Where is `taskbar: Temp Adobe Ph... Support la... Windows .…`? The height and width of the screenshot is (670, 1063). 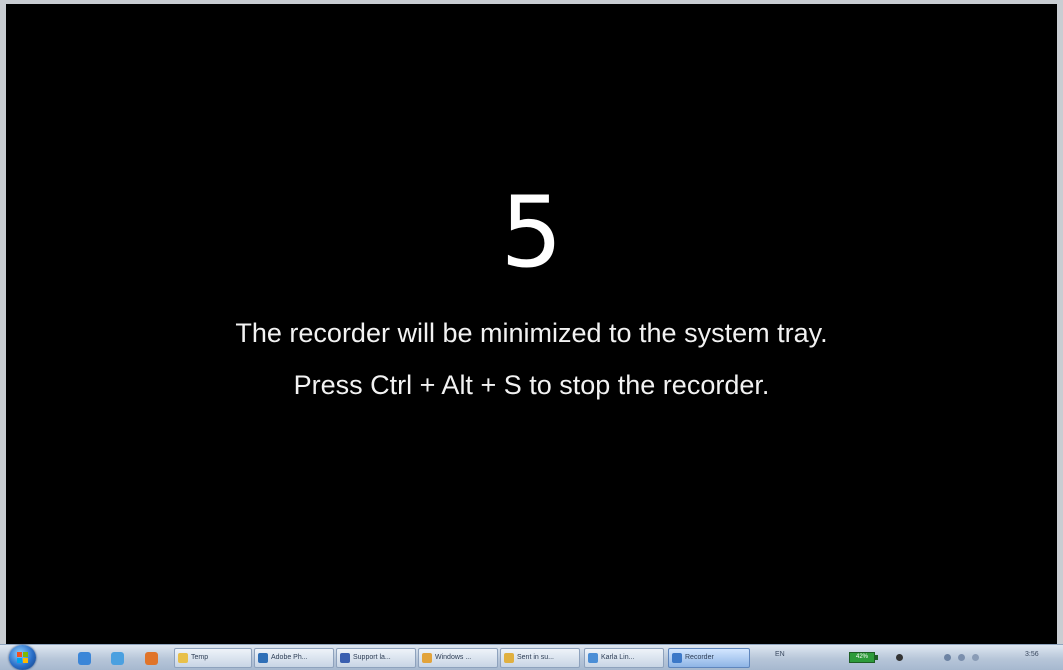
taskbar: Temp Adobe Ph... Support la... Windows .… is located at coordinates (531, 657).